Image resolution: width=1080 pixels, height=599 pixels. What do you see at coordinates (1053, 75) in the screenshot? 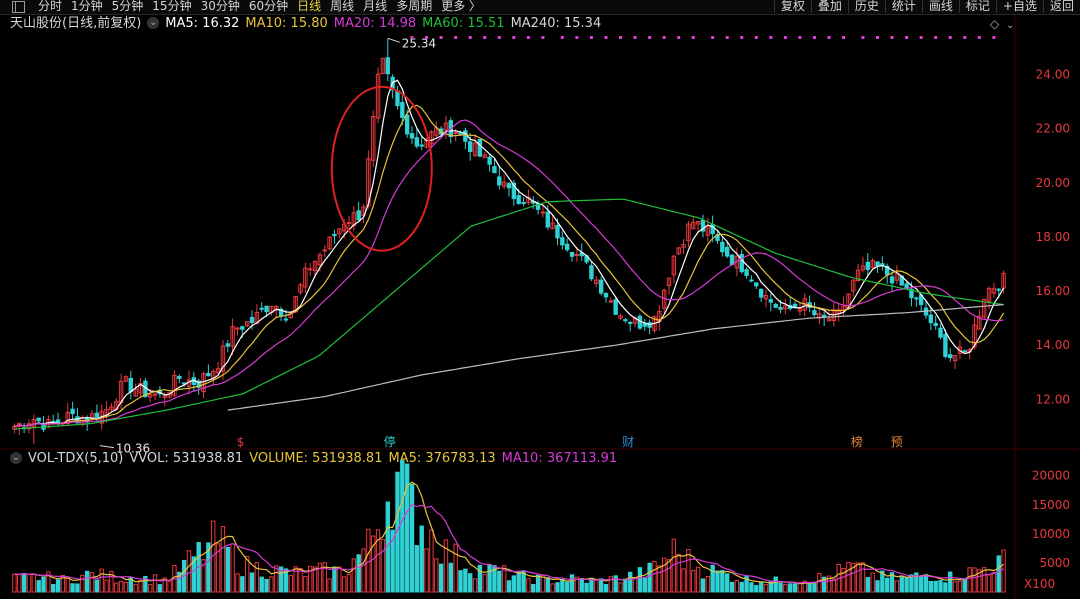
I see `y-tick-label: 24.00` at bounding box center [1053, 75].